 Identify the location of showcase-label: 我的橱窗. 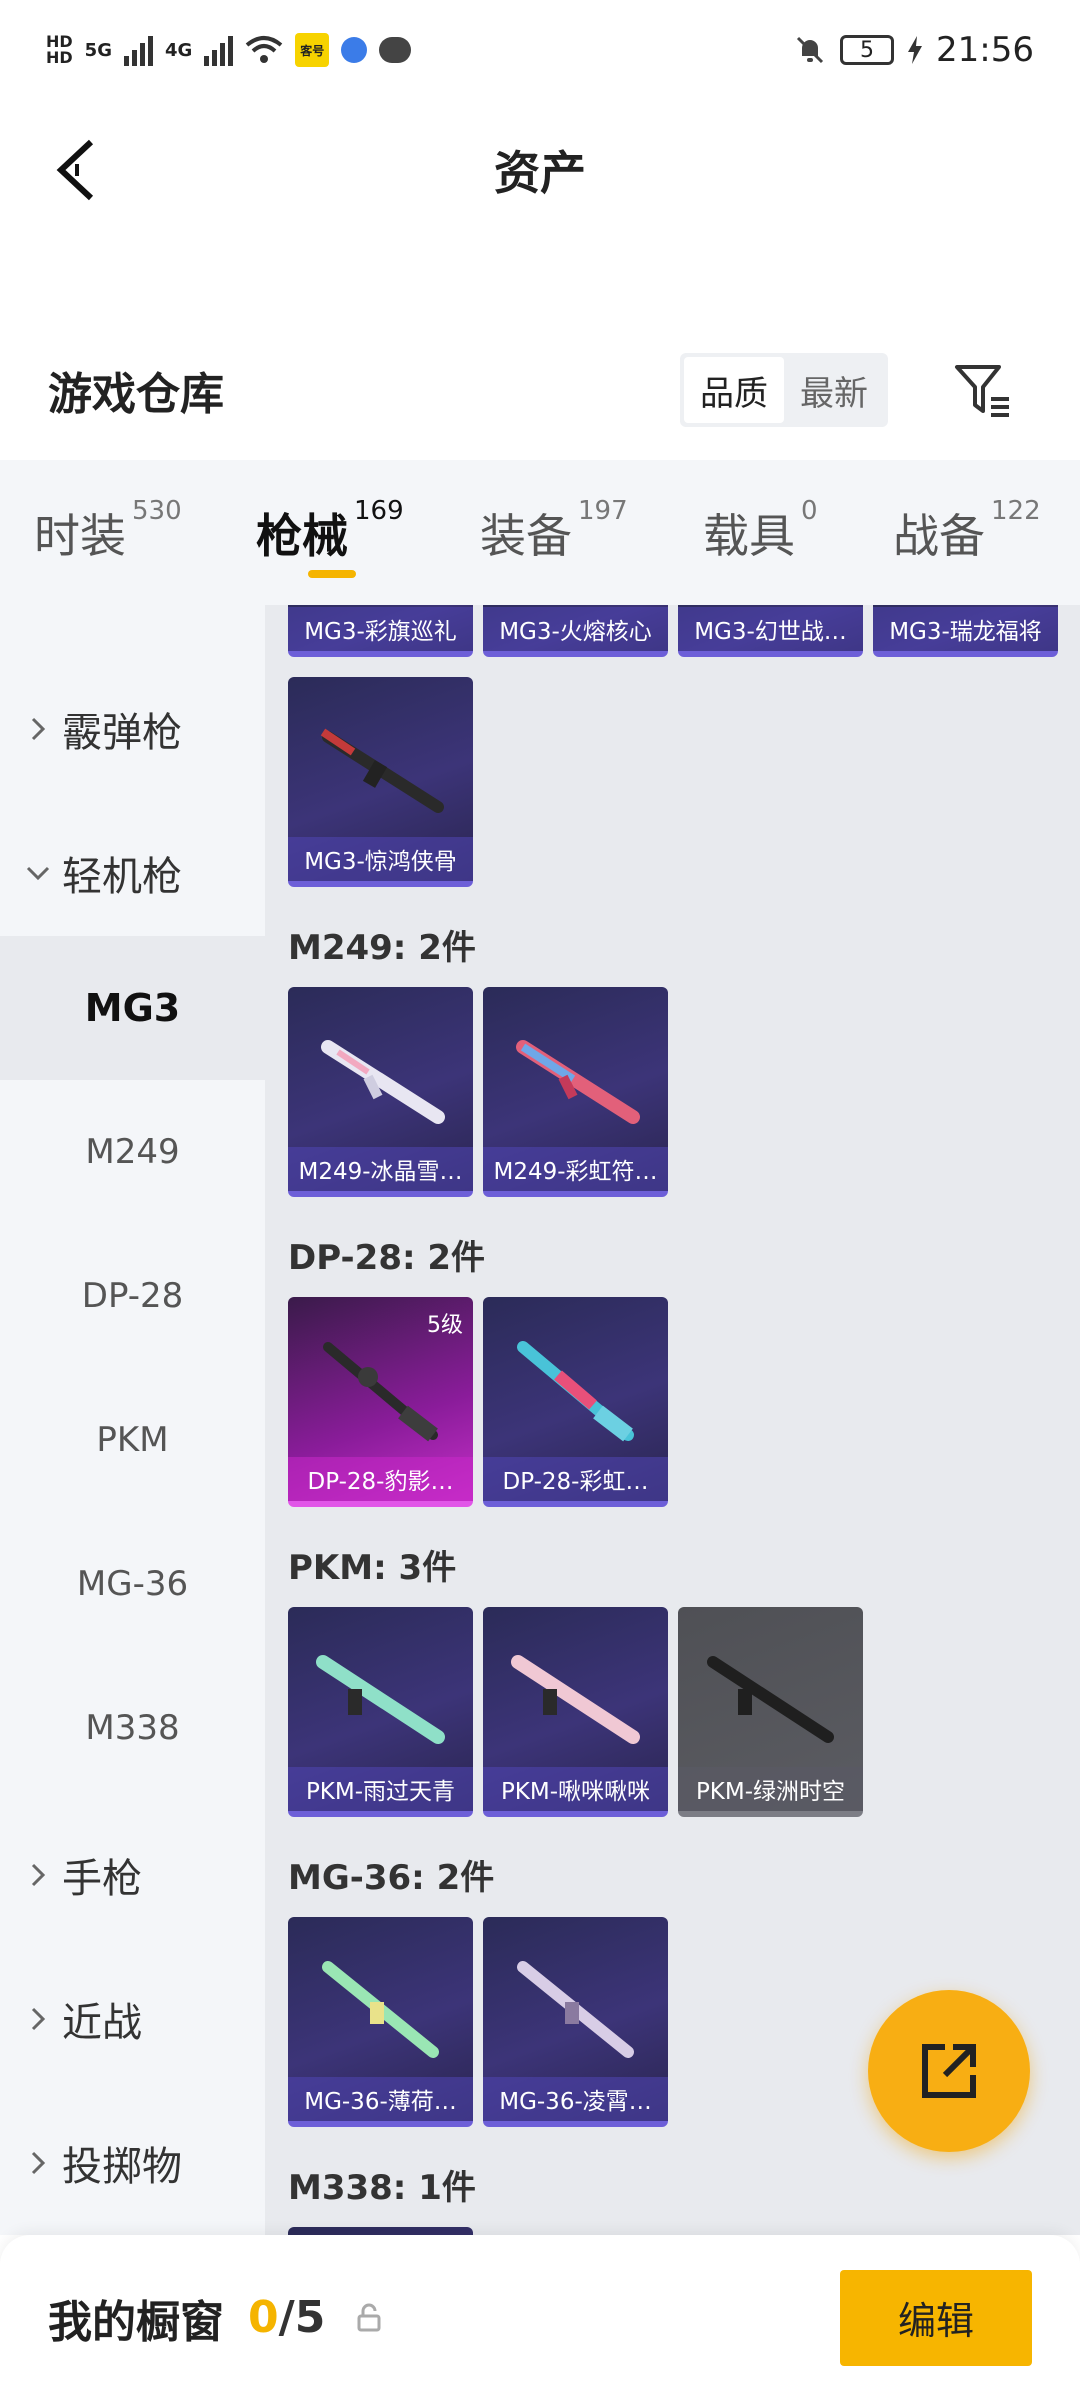
(136, 2322).